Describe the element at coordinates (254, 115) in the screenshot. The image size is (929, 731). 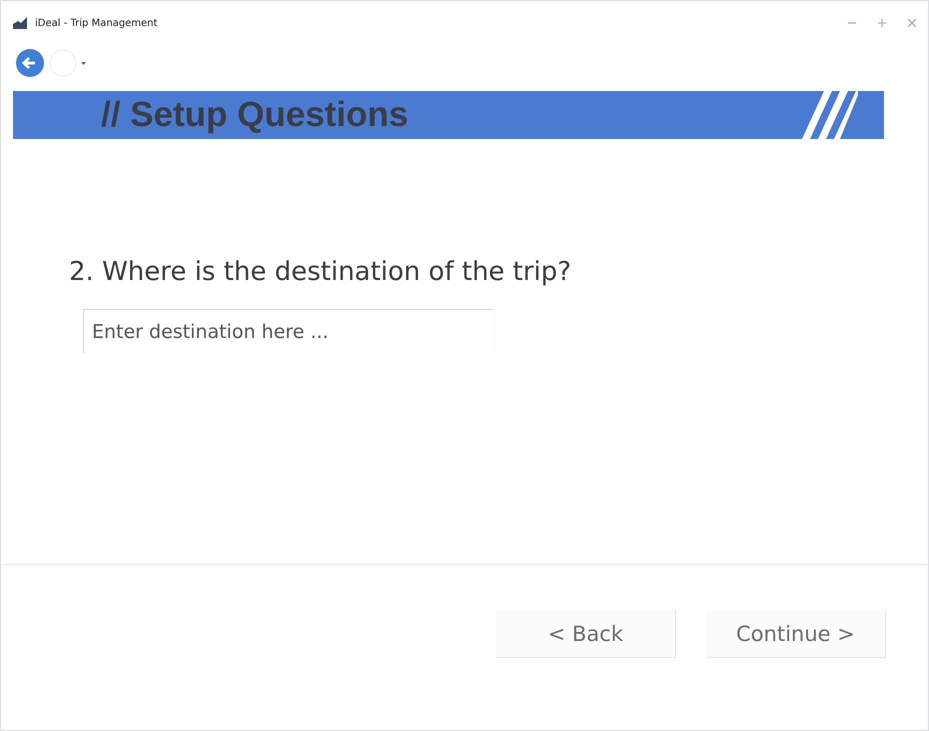
I see `page-title: // Setup Questions` at that location.